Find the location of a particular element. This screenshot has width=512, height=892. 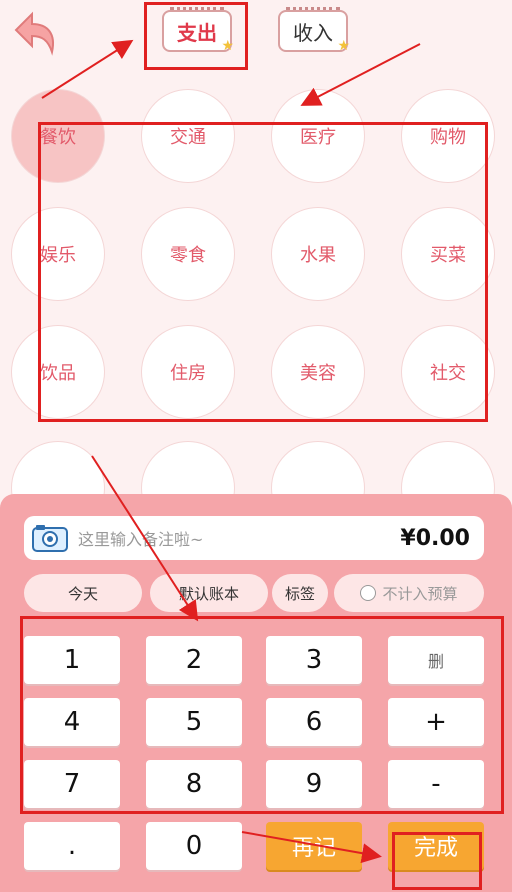

category-snacks: 零食 is located at coordinates (188, 254).